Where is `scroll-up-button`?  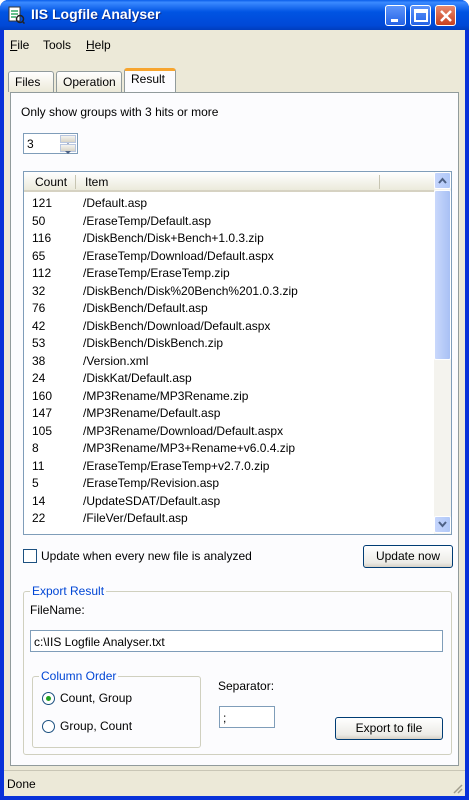 scroll-up-button is located at coordinates (442, 180).